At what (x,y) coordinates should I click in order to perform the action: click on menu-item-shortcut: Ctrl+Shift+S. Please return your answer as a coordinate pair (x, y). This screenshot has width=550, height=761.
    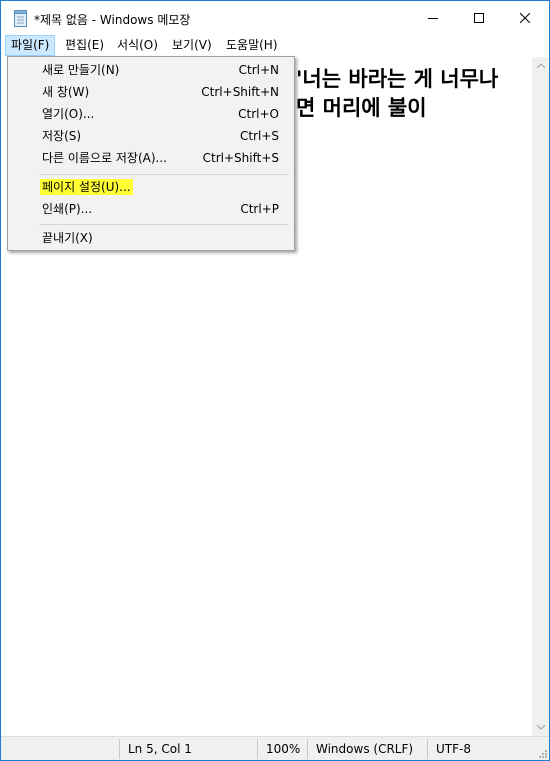
    Looking at the image, I should click on (240, 158).